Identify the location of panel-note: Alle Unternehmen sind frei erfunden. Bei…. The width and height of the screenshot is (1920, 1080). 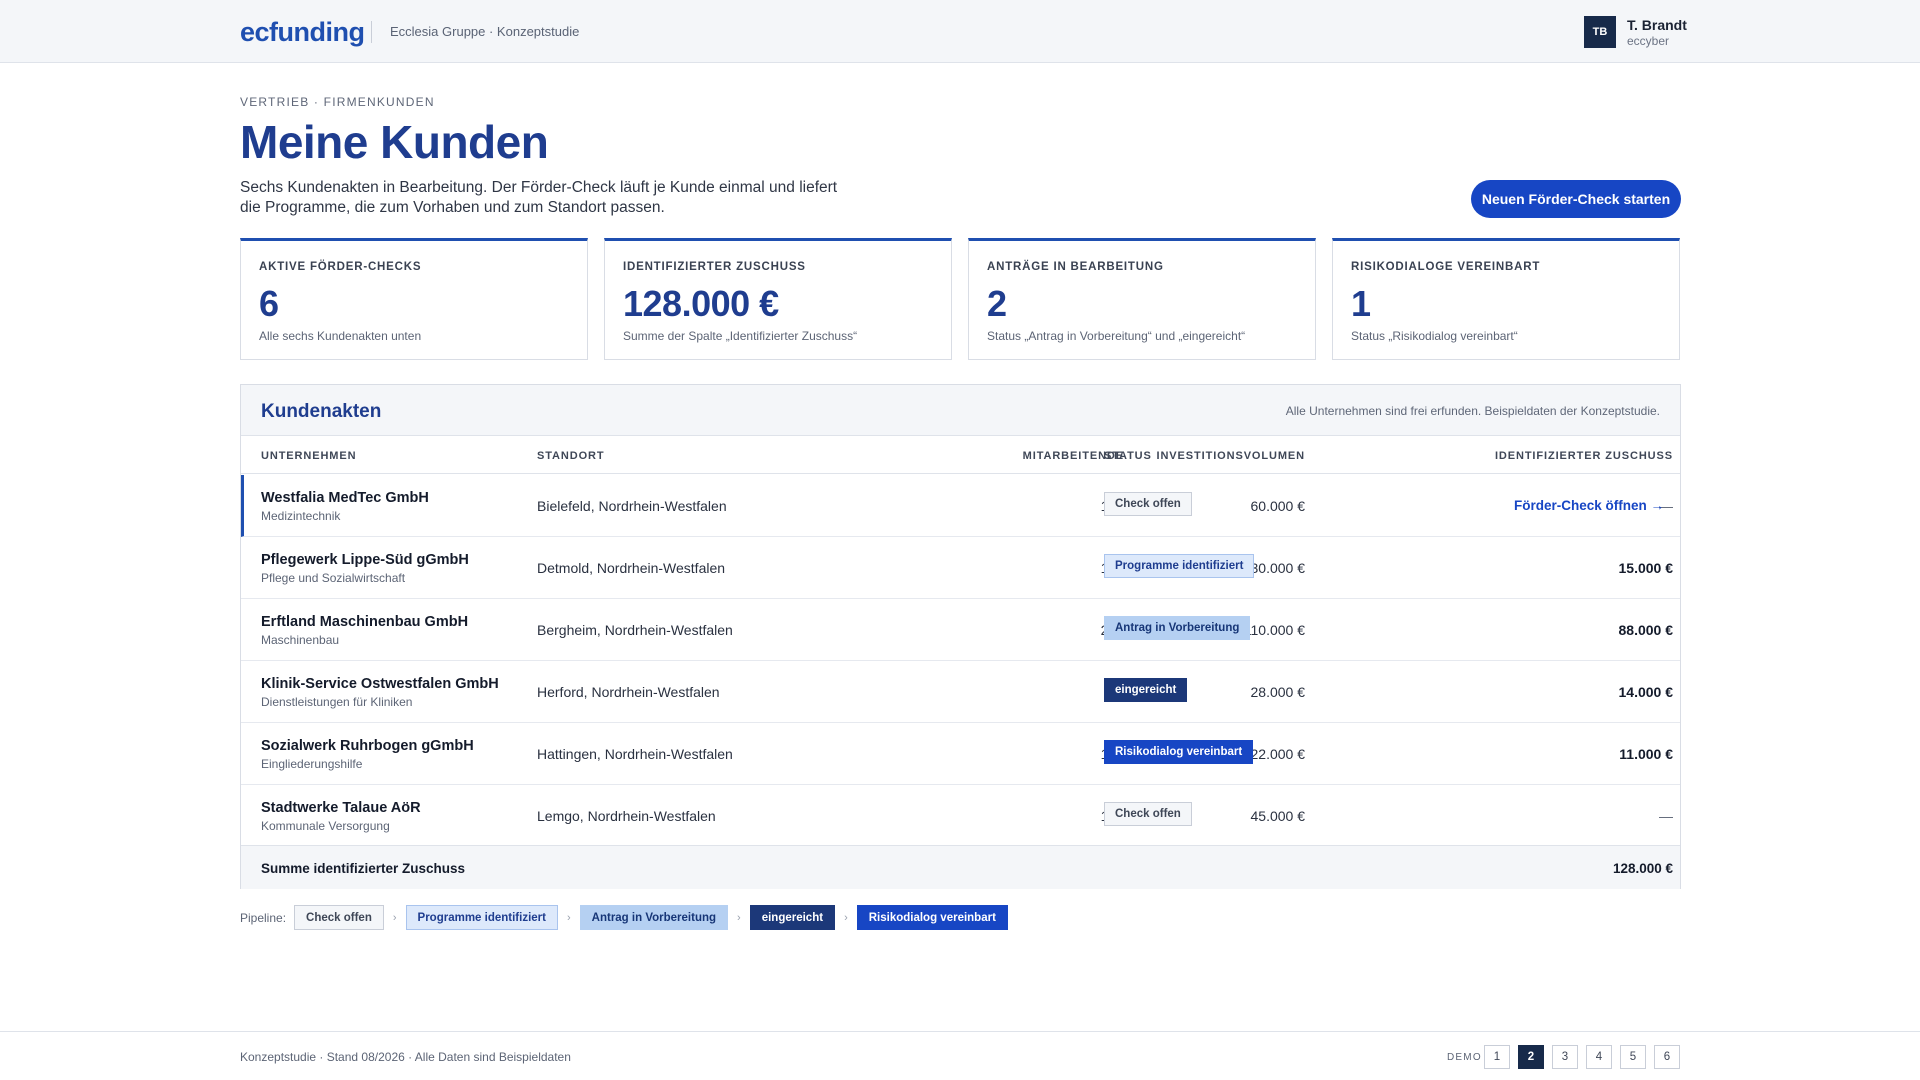
(1472, 411).